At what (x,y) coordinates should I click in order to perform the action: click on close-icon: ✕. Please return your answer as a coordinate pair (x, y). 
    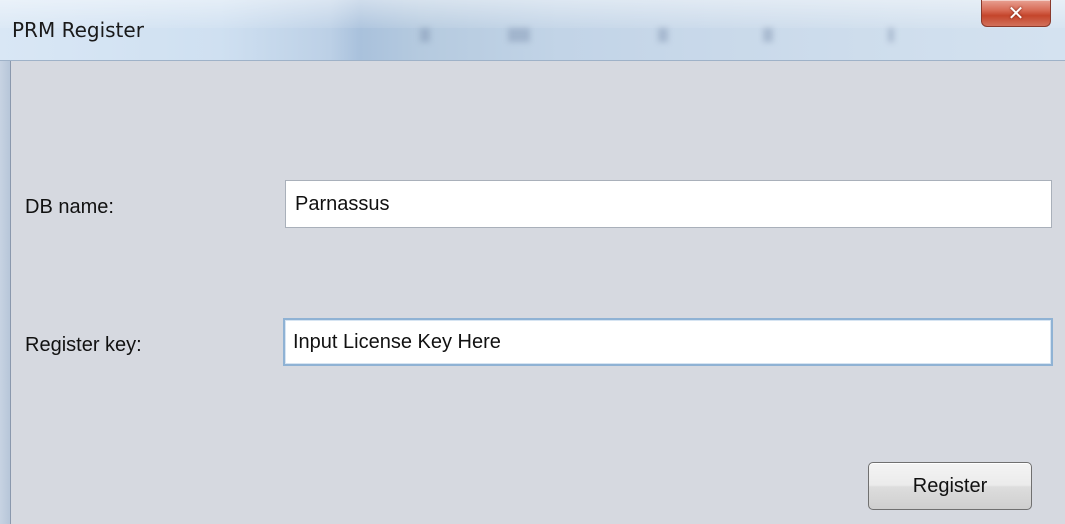
    Looking at the image, I should click on (1016, 13).